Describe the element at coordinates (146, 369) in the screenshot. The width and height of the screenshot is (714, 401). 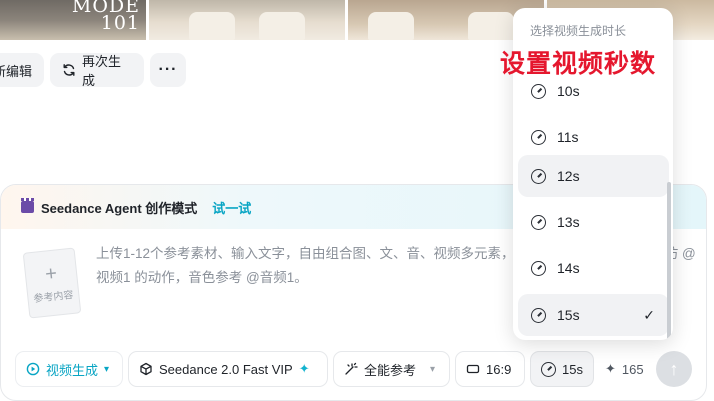
I see `cube-icon` at that location.